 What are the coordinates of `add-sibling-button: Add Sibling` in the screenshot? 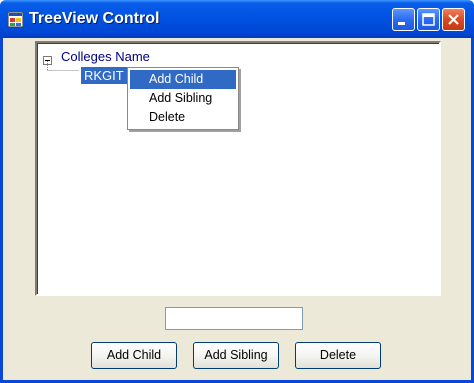 It's located at (236, 355).